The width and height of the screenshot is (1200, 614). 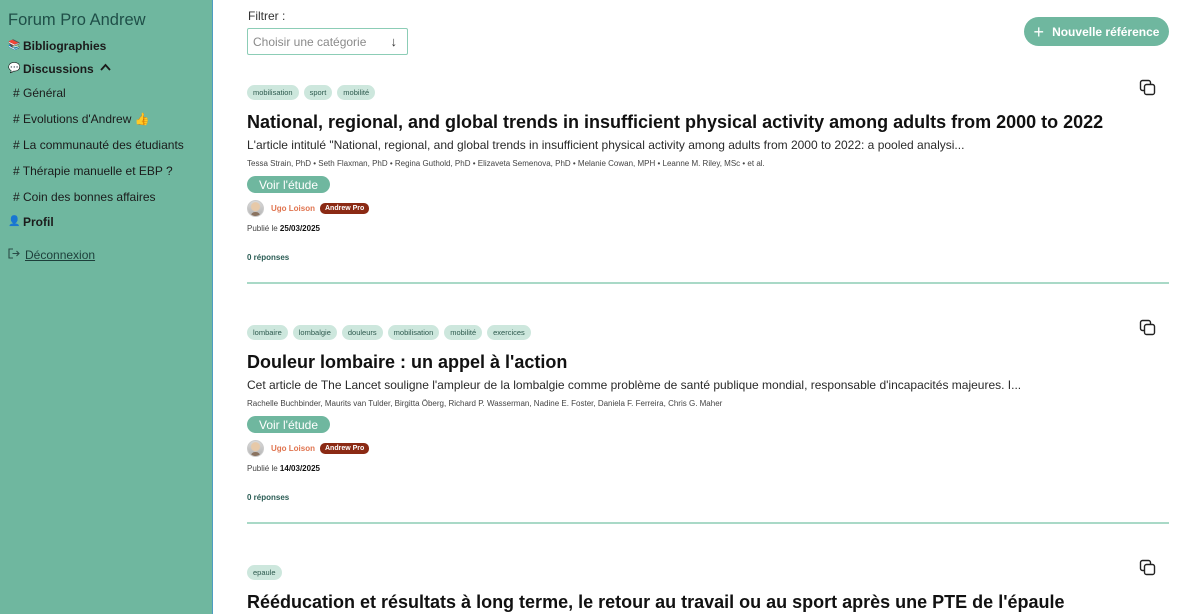 What do you see at coordinates (318, 92) in the screenshot?
I see `tag: sport` at bounding box center [318, 92].